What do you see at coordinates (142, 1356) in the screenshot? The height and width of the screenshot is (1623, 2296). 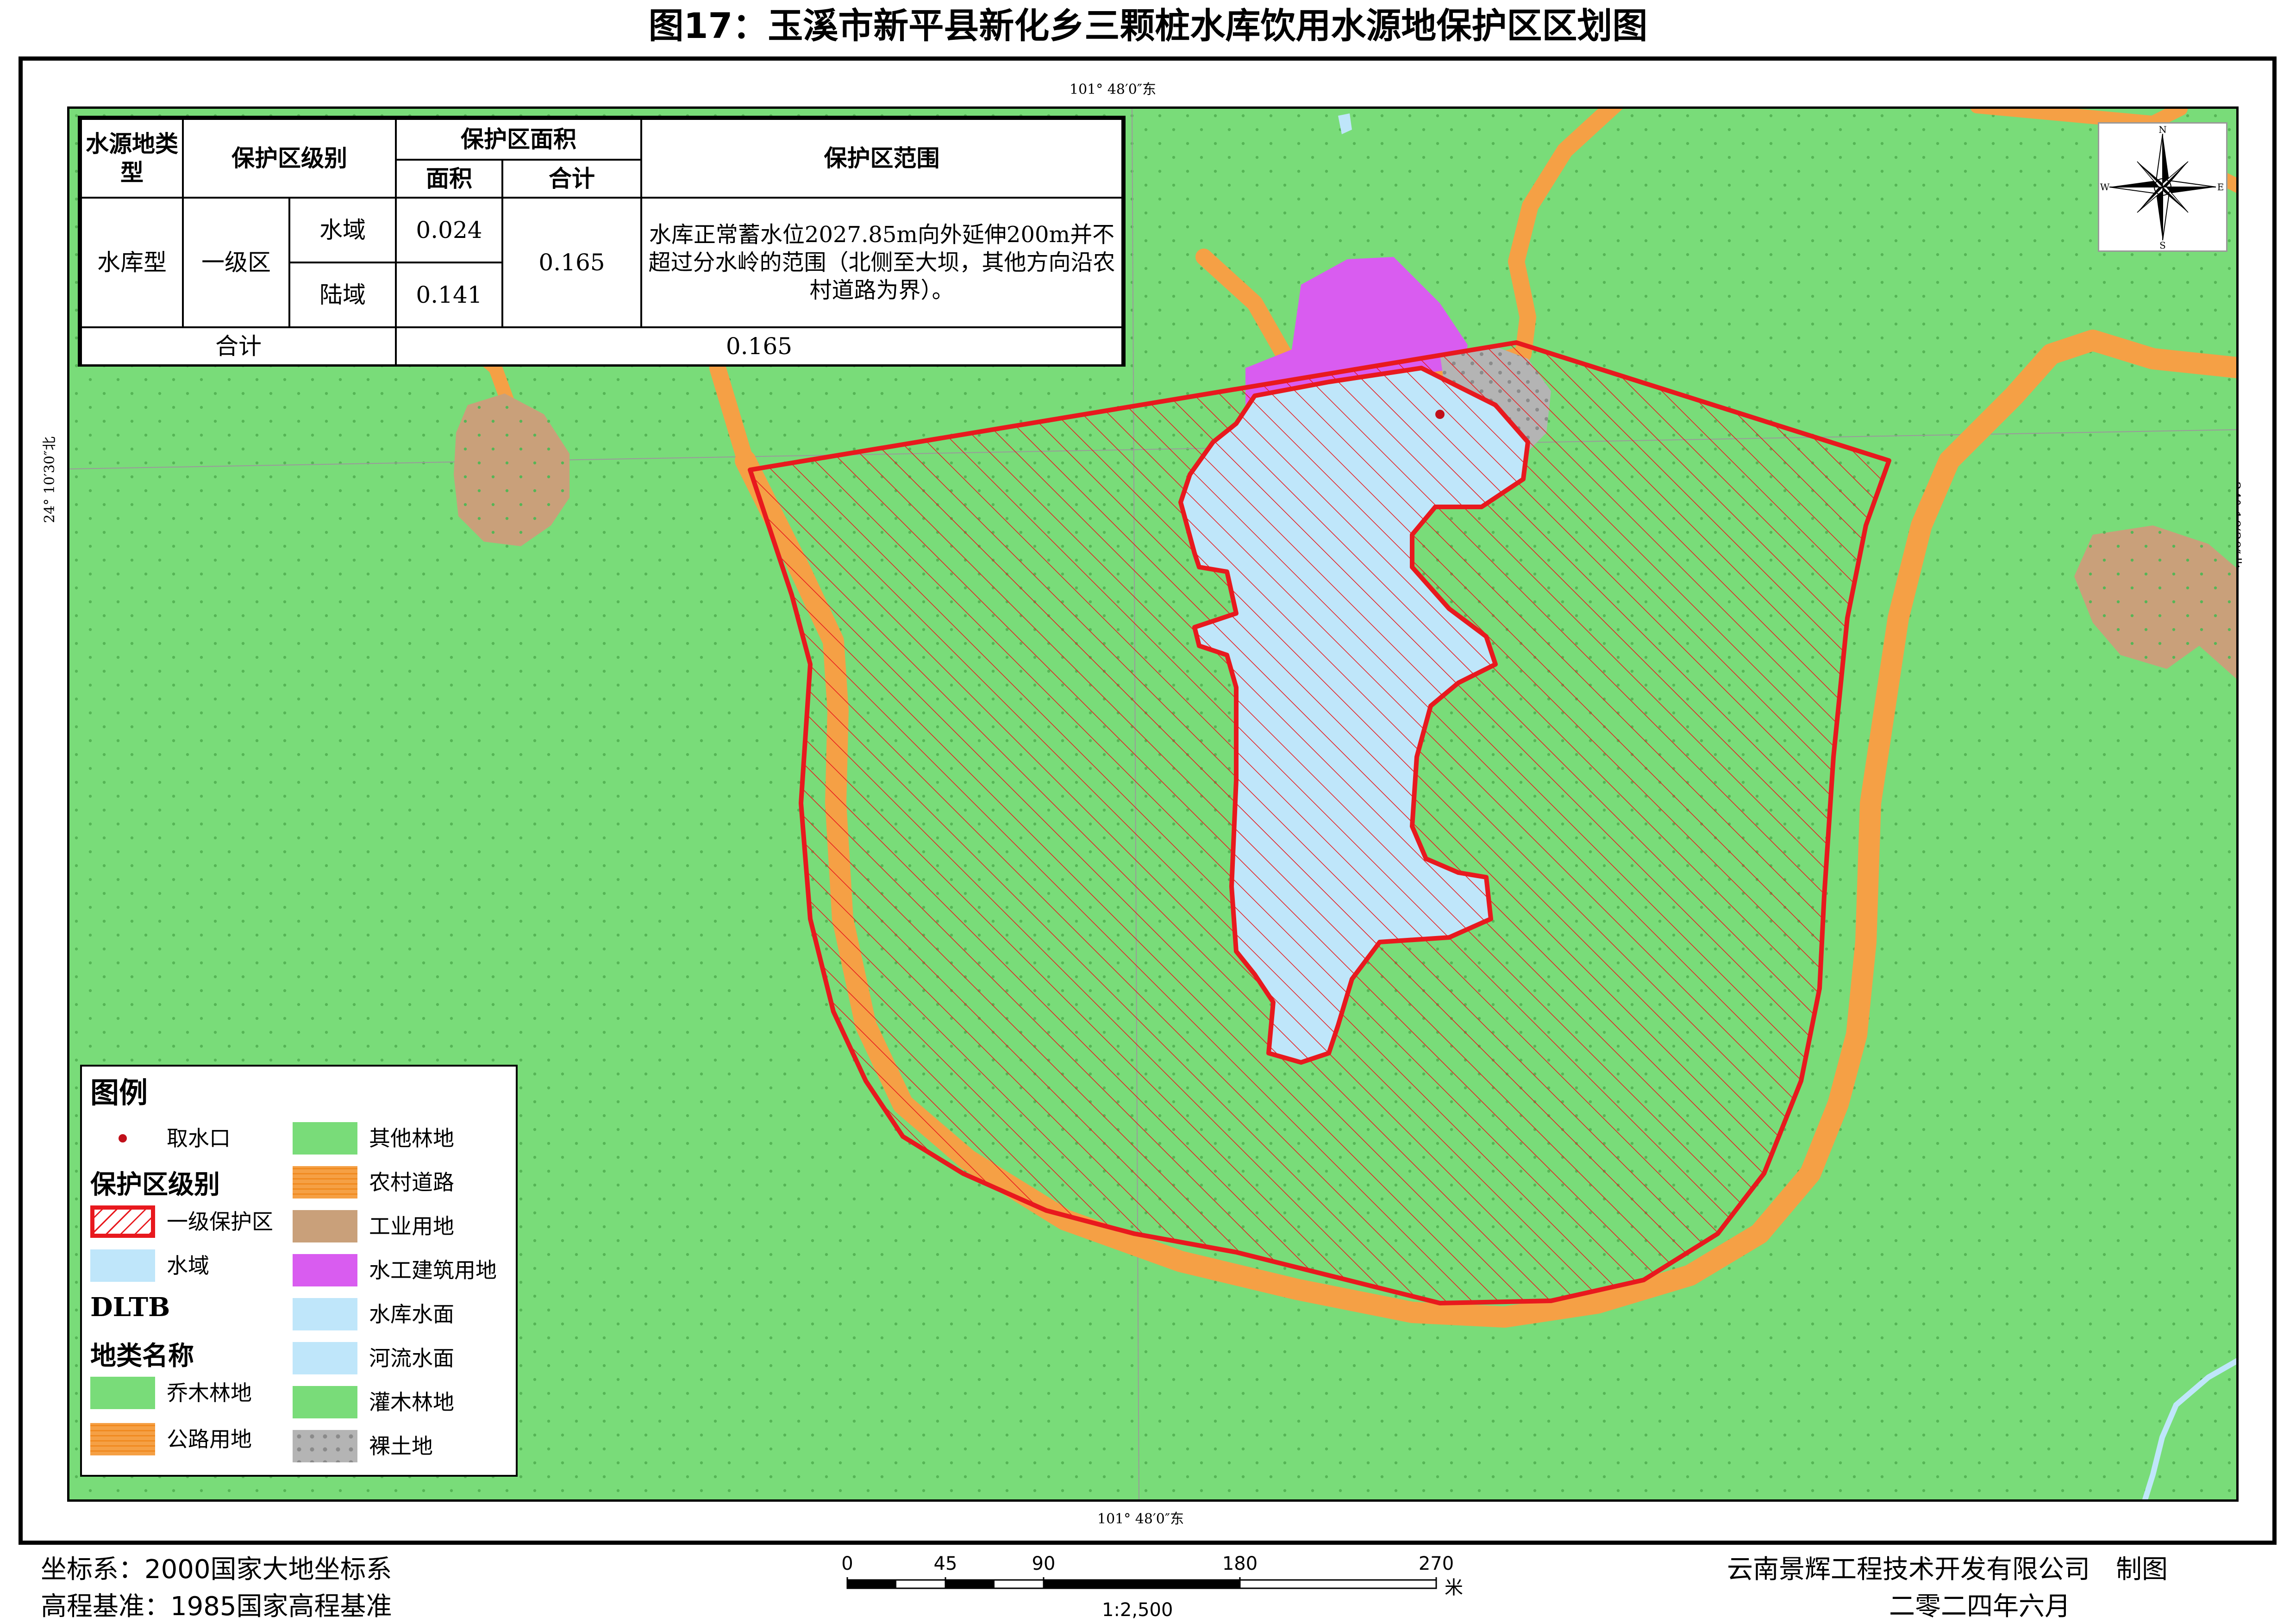 I see `legend-landclass-header: 地类名称` at bounding box center [142, 1356].